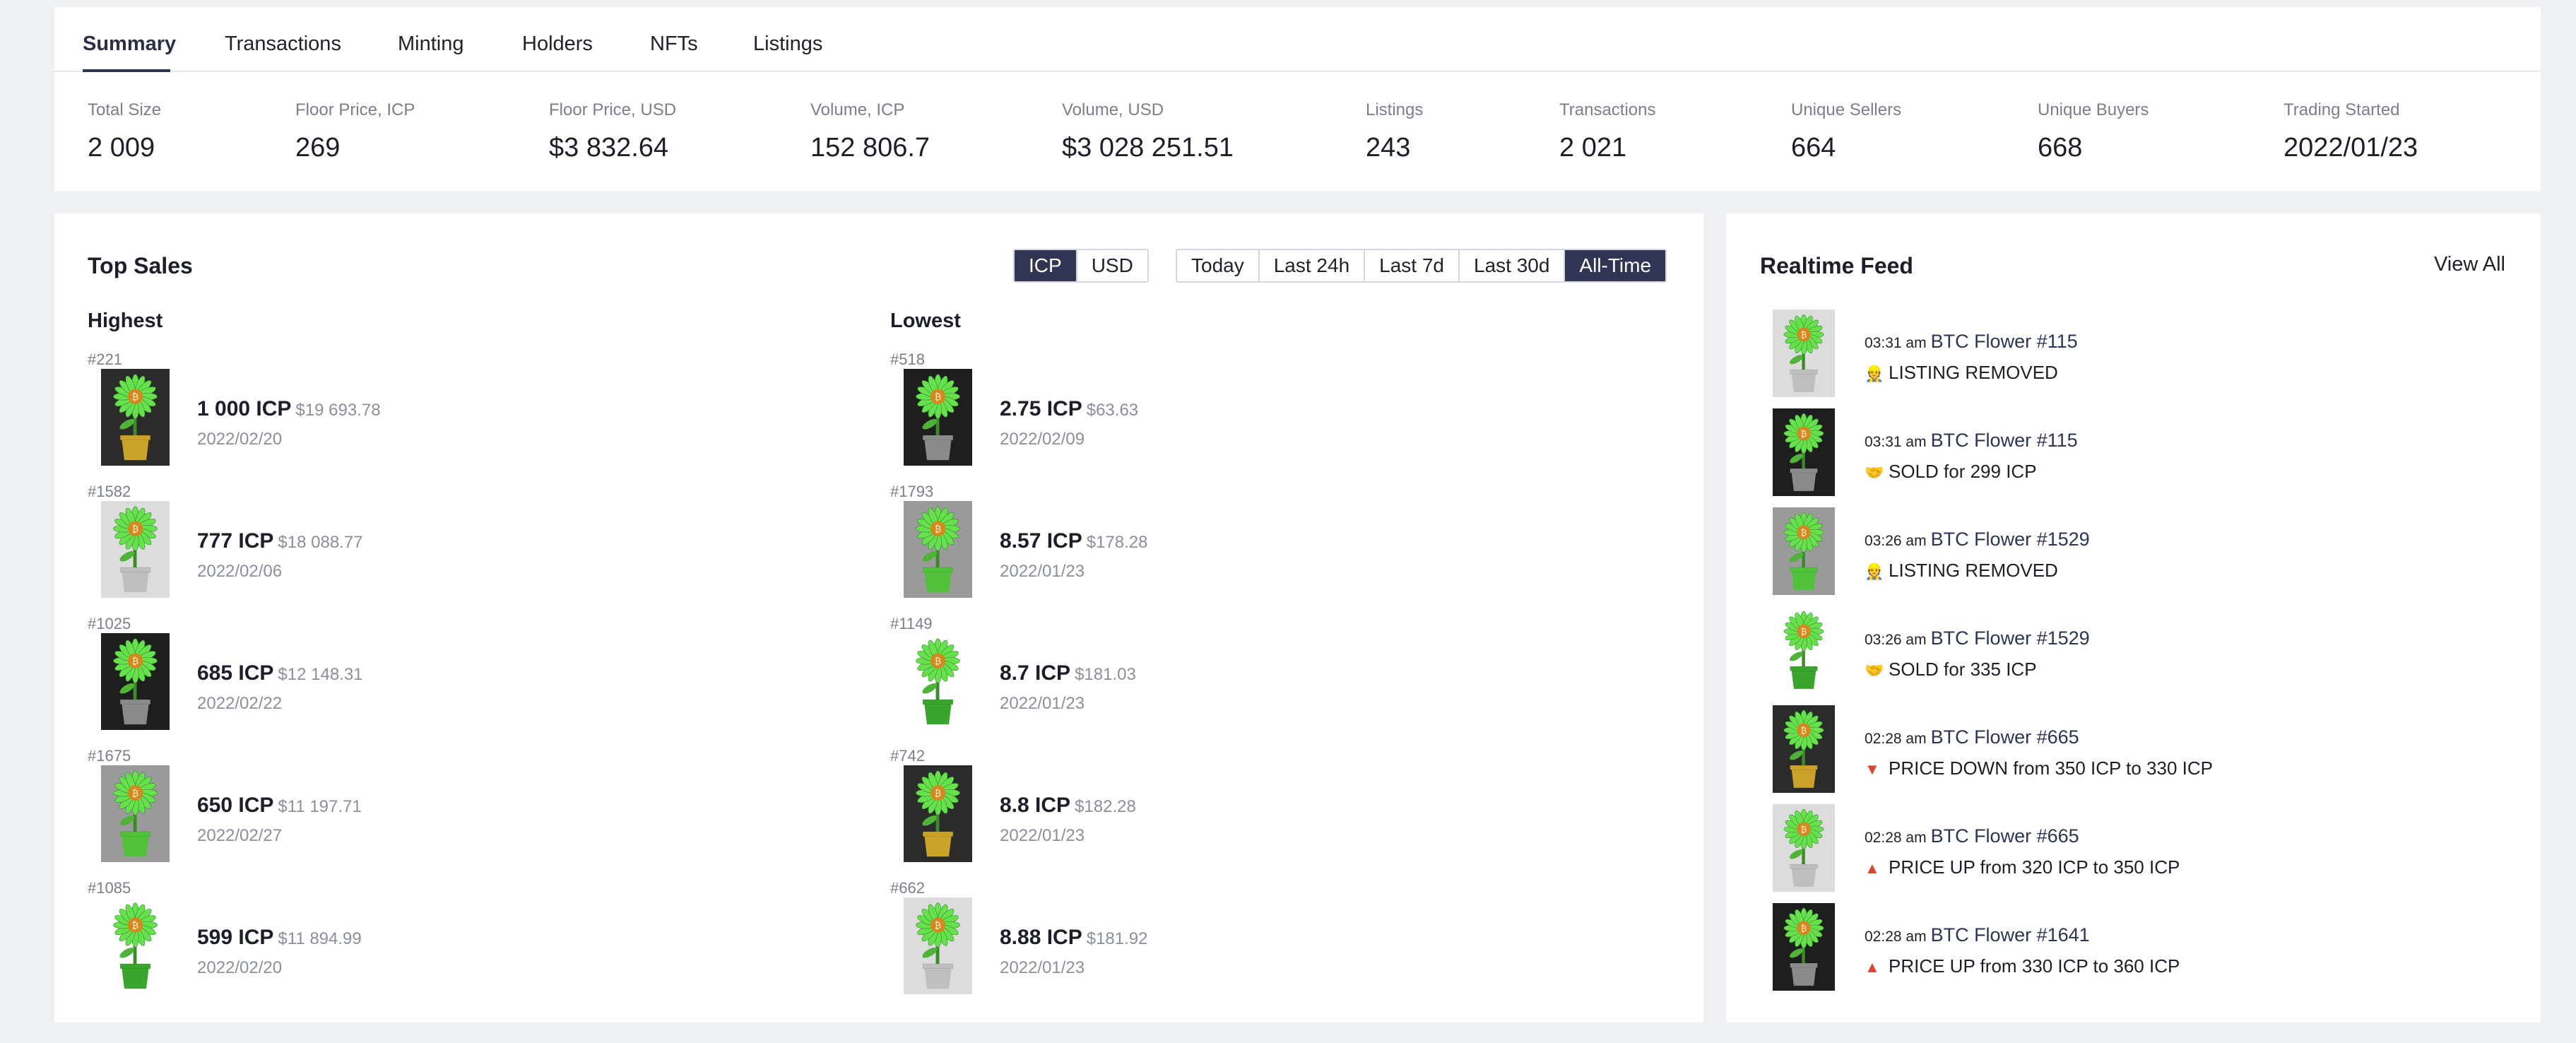  Describe the element at coordinates (2051, 768) in the screenshot. I see `feed-event-text: PRICE DOWN from 350 ICP to 330 ICP` at that location.